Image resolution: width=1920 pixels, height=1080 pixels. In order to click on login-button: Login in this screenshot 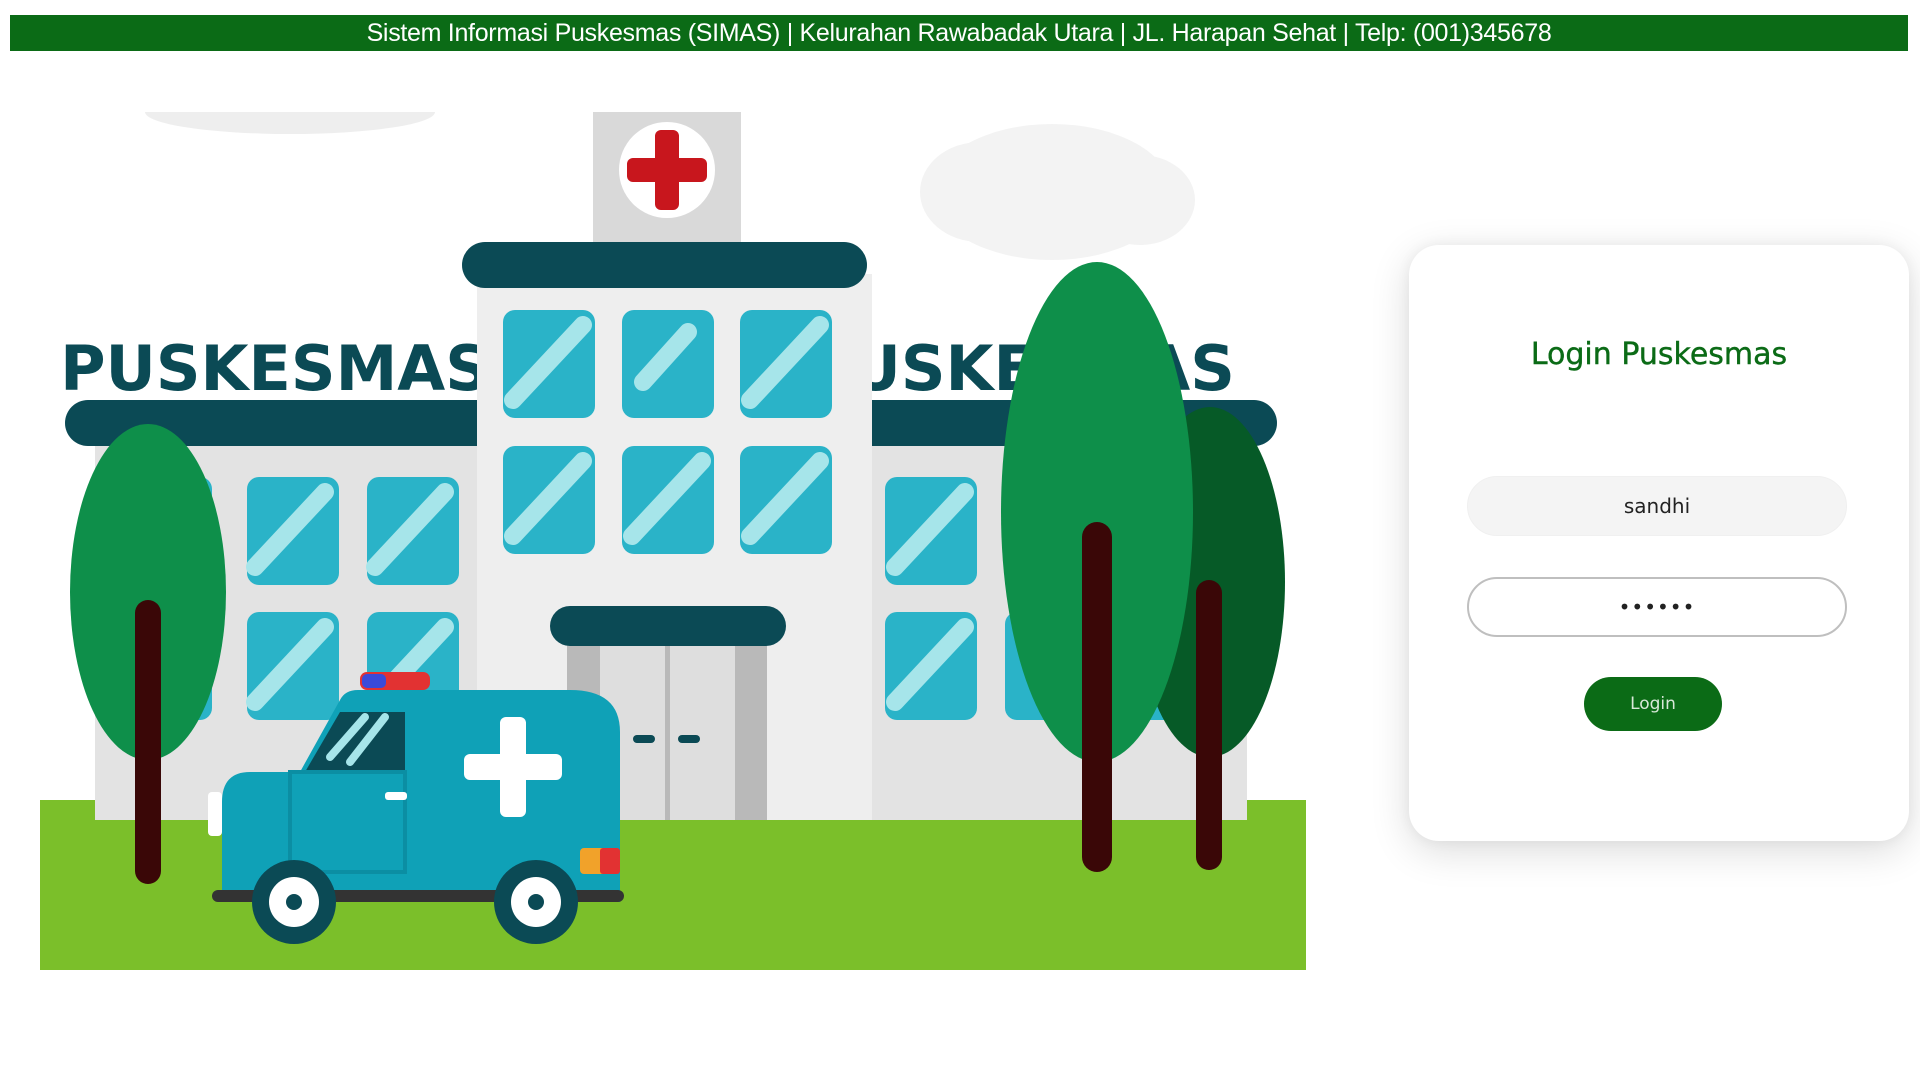, I will do `click(1653, 704)`.